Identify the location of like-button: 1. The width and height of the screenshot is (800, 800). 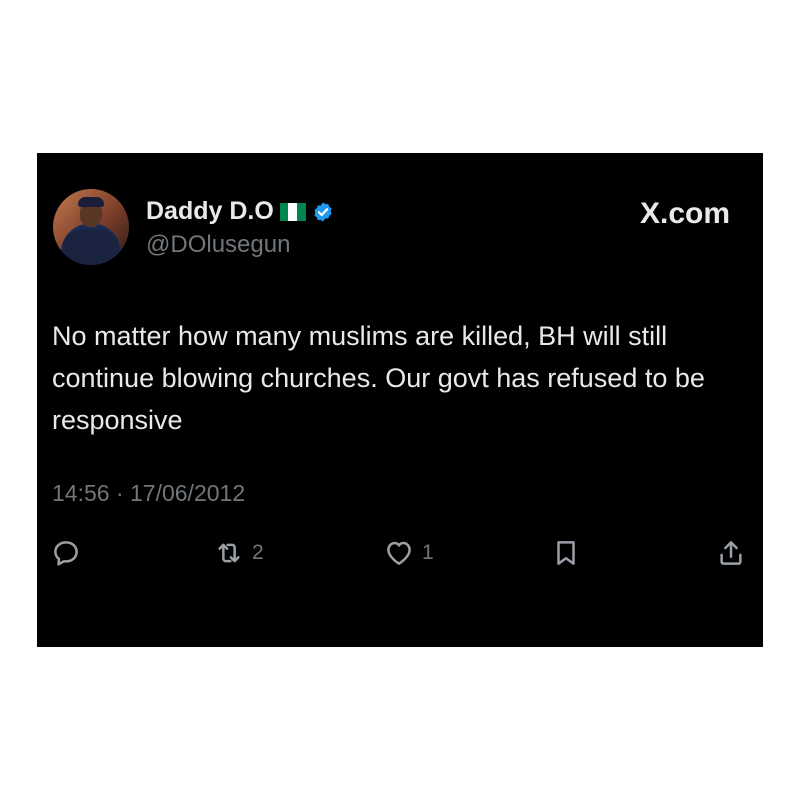
(409, 553).